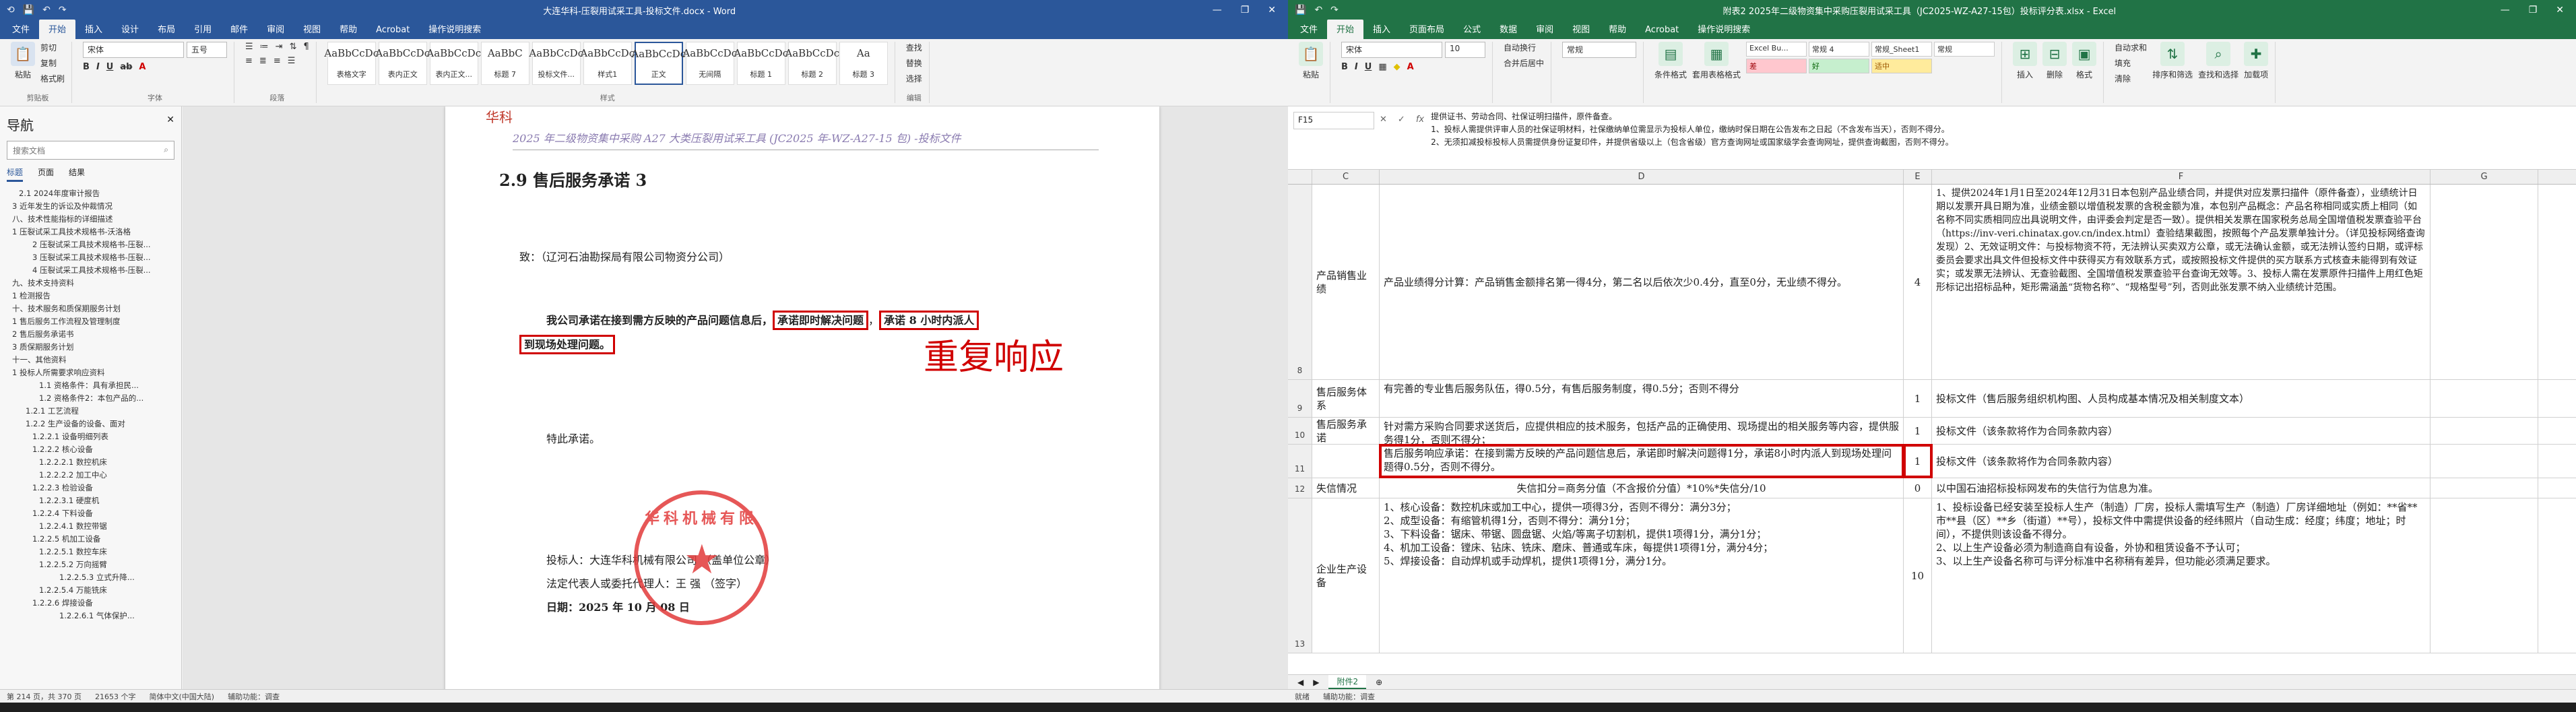  Describe the element at coordinates (239, 29) in the screenshot. I see `tab-mailings: 邮件` at that location.